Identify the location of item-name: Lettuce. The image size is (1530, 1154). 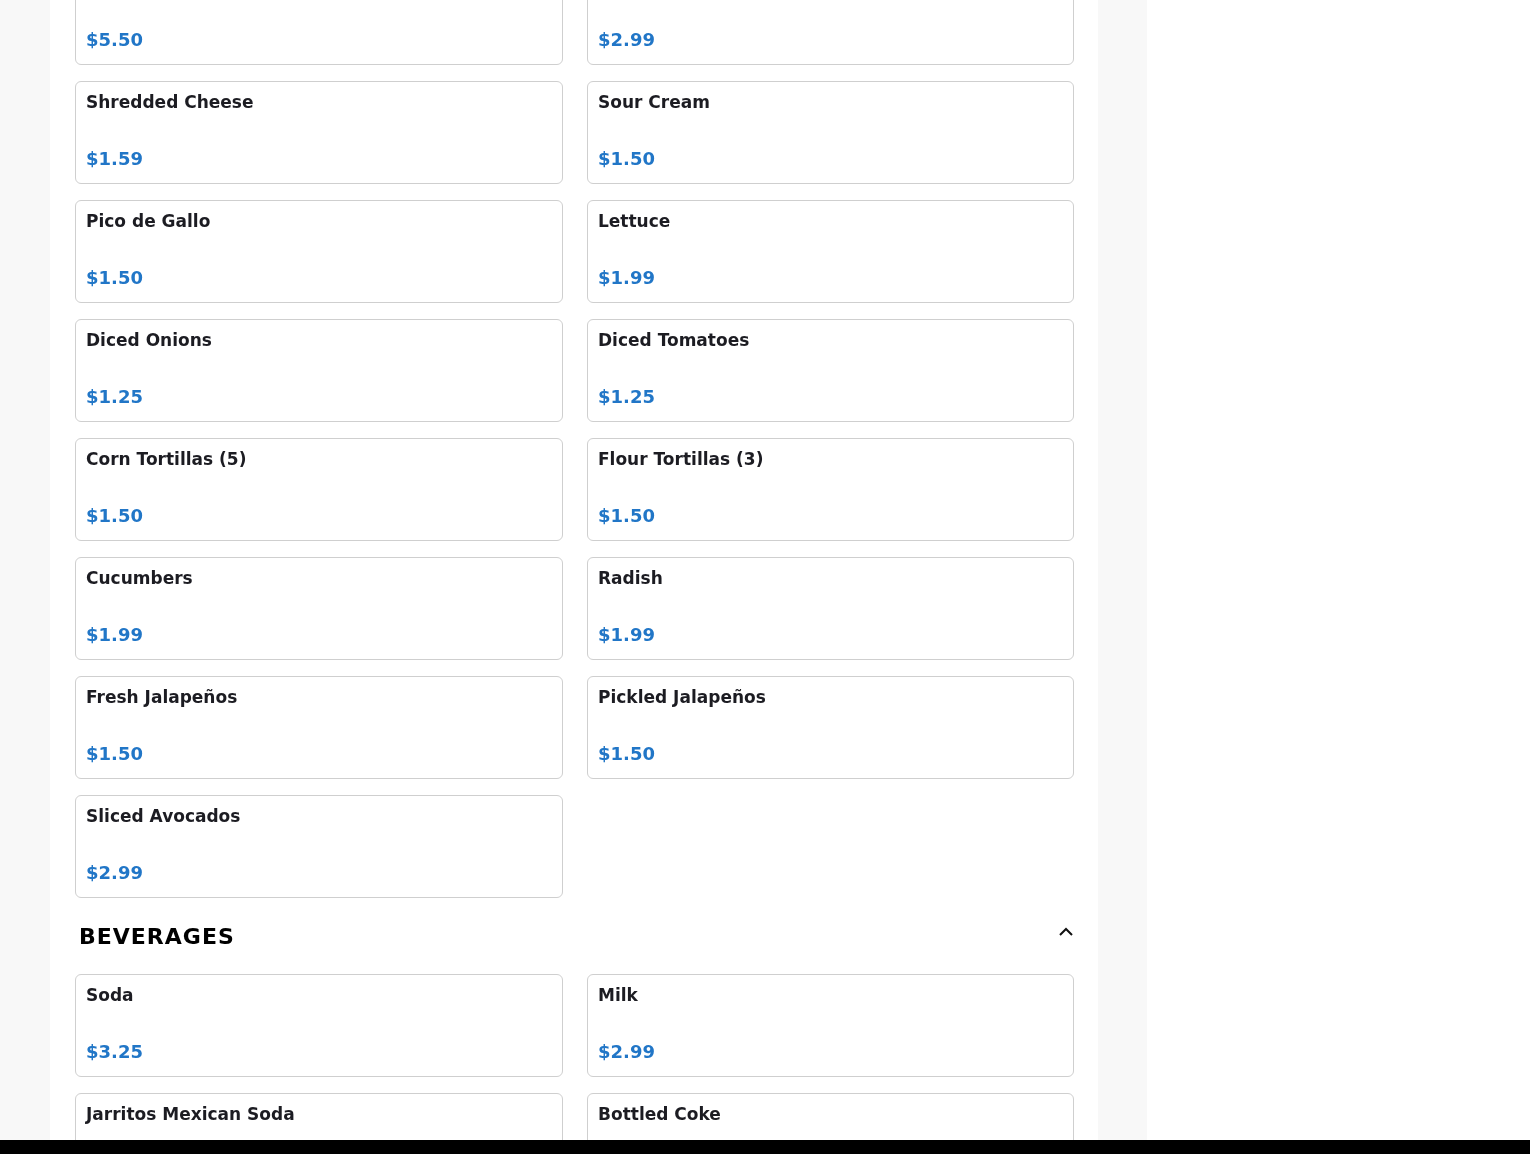
(635, 221).